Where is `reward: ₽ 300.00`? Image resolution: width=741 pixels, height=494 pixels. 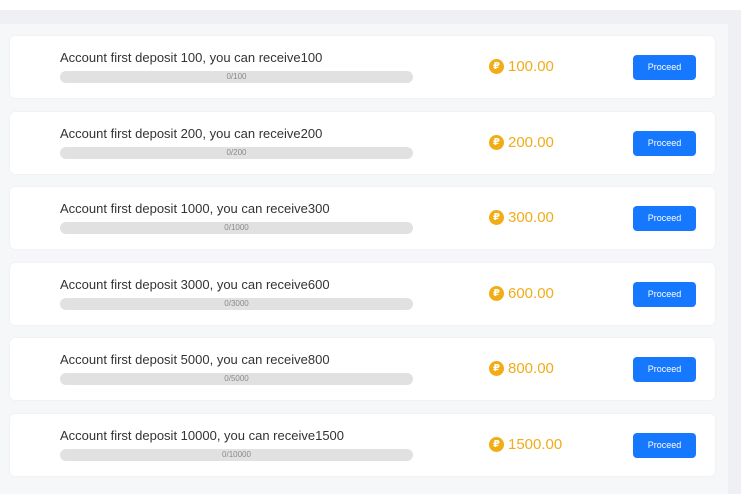
reward: ₽ 300.00 is located at coordinates (521, 217).